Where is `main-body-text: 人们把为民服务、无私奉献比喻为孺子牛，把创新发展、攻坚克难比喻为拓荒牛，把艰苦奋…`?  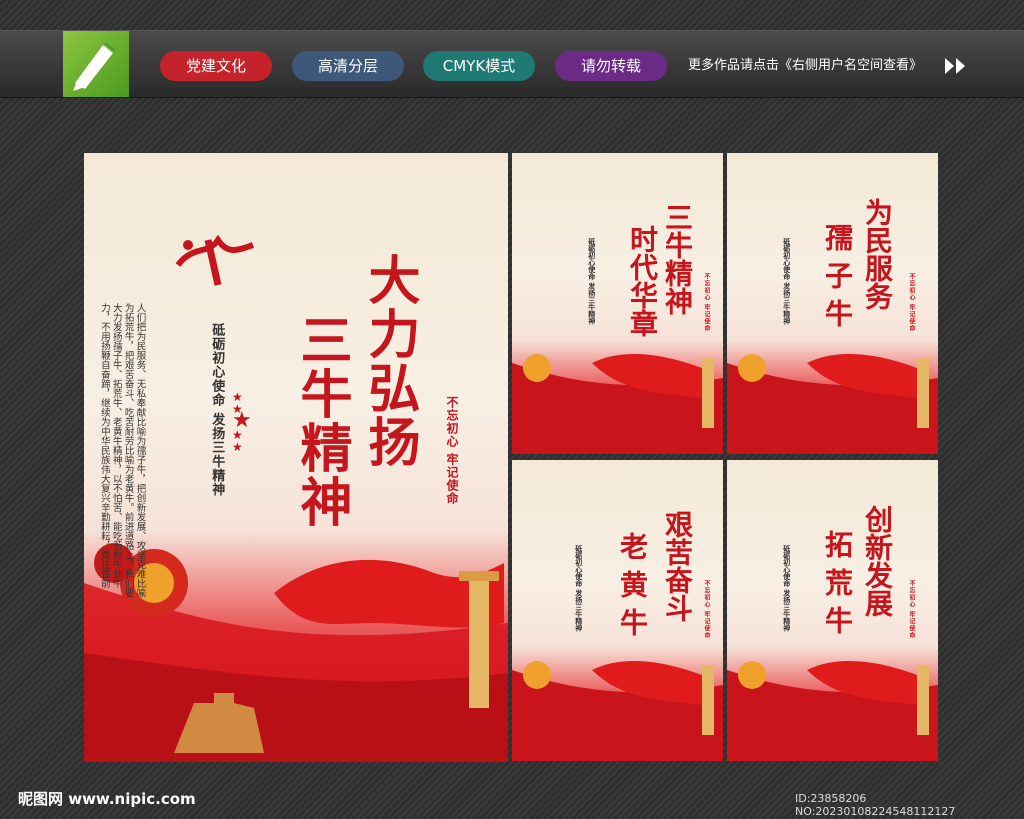
main-body-text: 人们把为民服务、无私奉献比喻为孺子牛，把创新发展、攻坚克难比喻为拓荒牛，把艰苦奋… is located at coordinates (122, 450).